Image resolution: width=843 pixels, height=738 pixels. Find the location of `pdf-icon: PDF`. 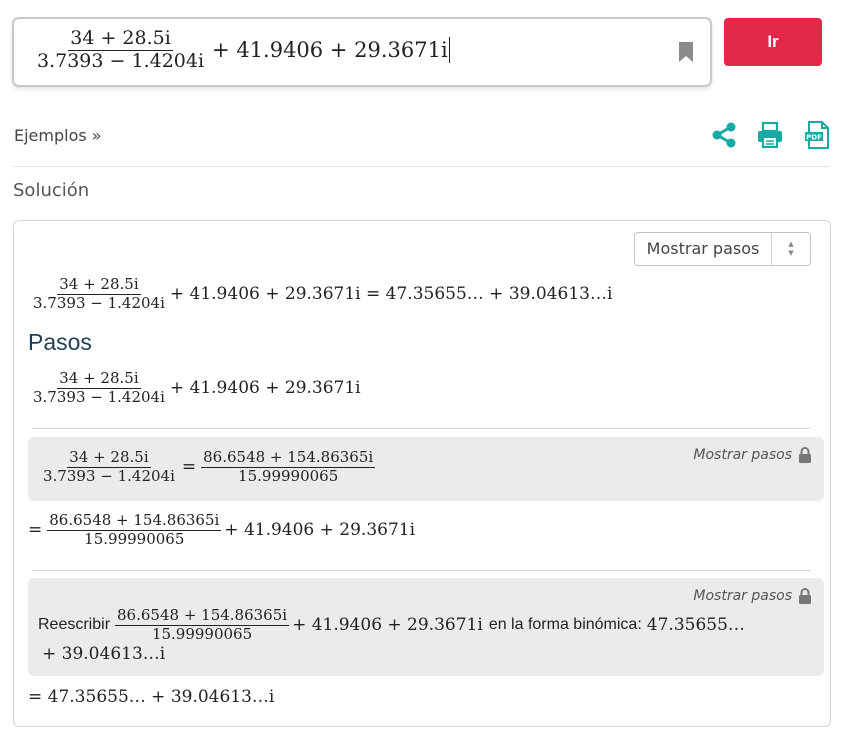

pdf-icon: PDF is located at coordinates (817, 135).